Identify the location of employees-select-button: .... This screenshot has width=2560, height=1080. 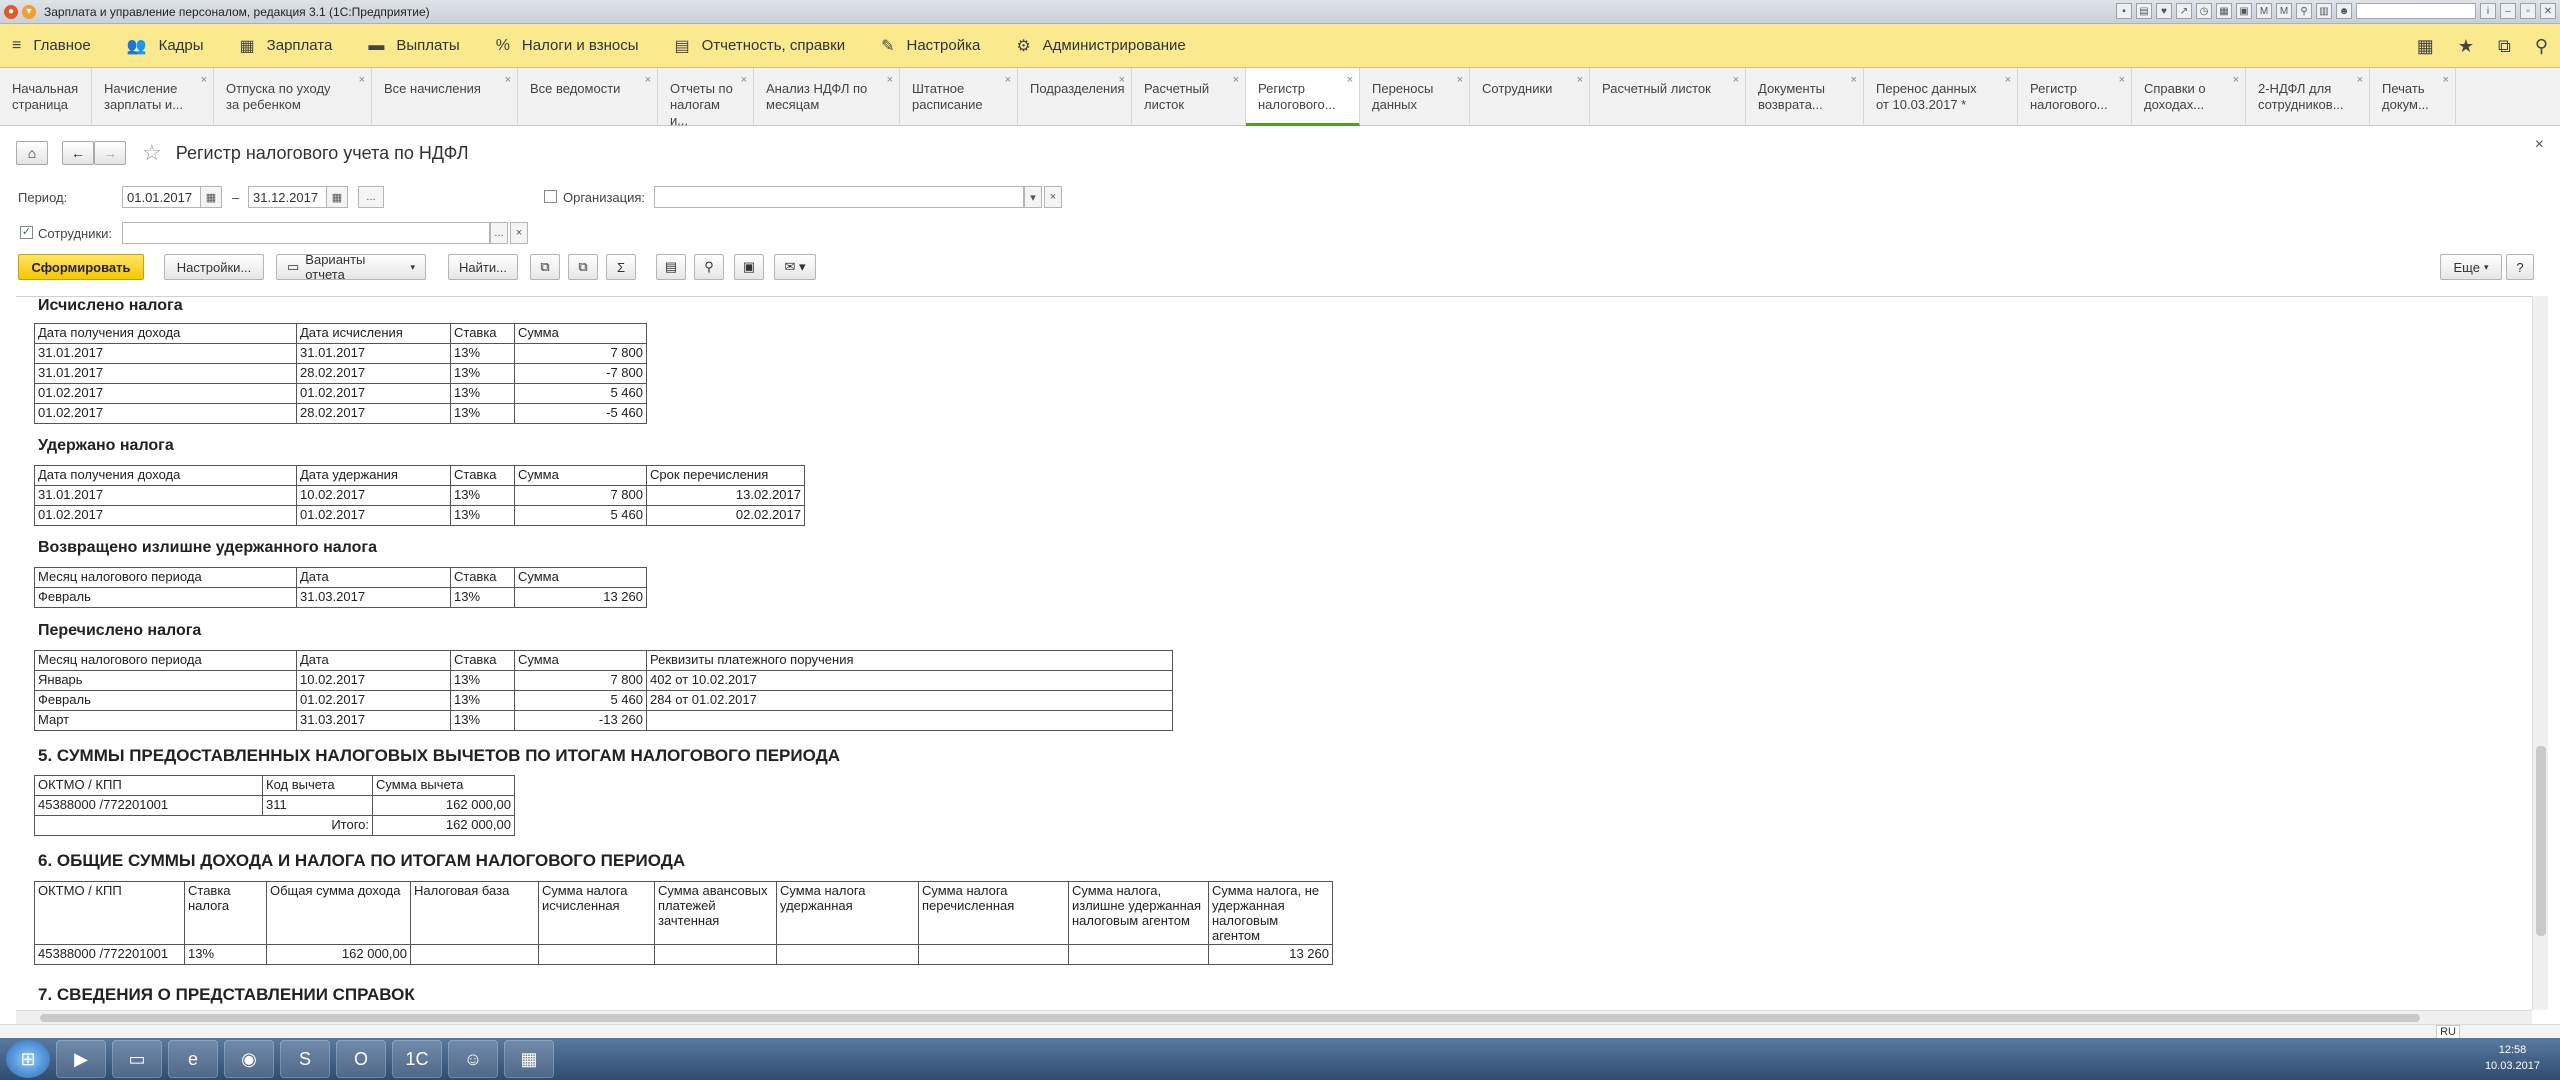
(499, 233).